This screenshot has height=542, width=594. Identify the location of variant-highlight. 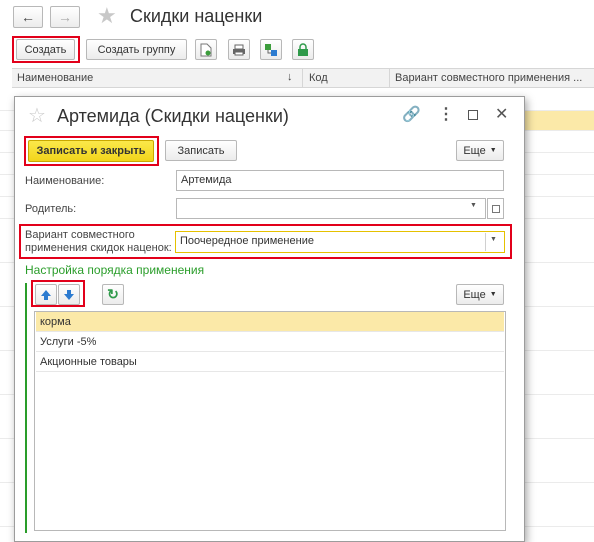
(265, 241).